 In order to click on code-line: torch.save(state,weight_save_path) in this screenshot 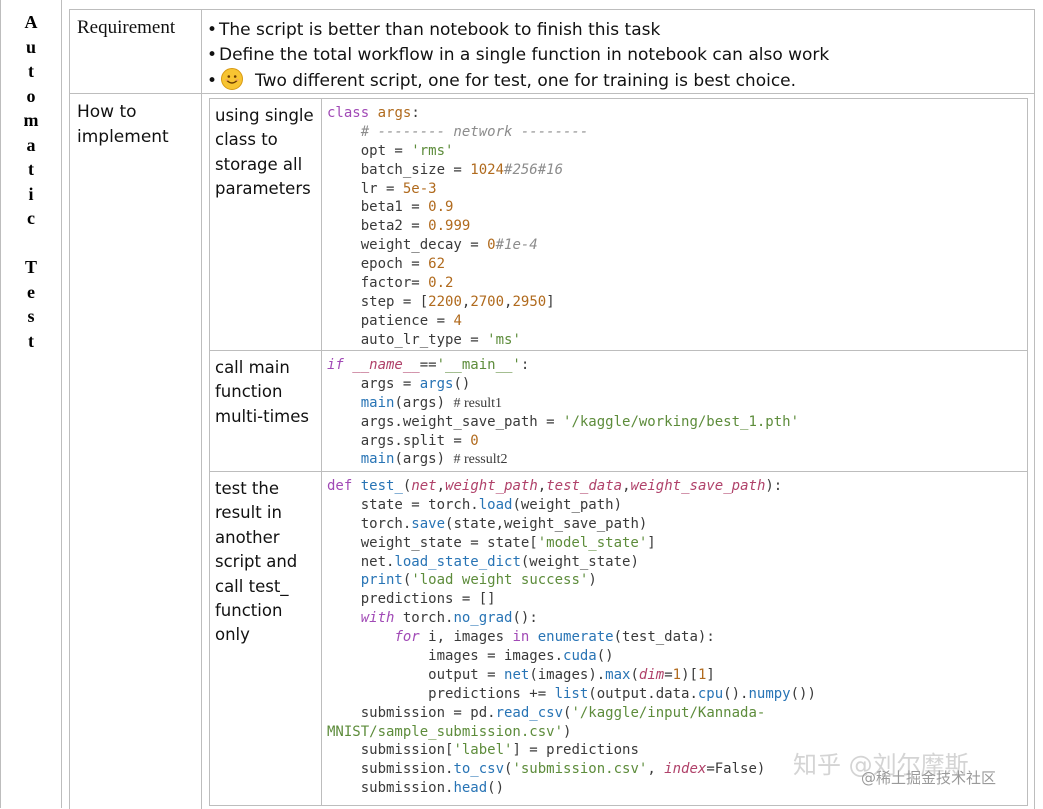, I will do `click(487, 523)`.